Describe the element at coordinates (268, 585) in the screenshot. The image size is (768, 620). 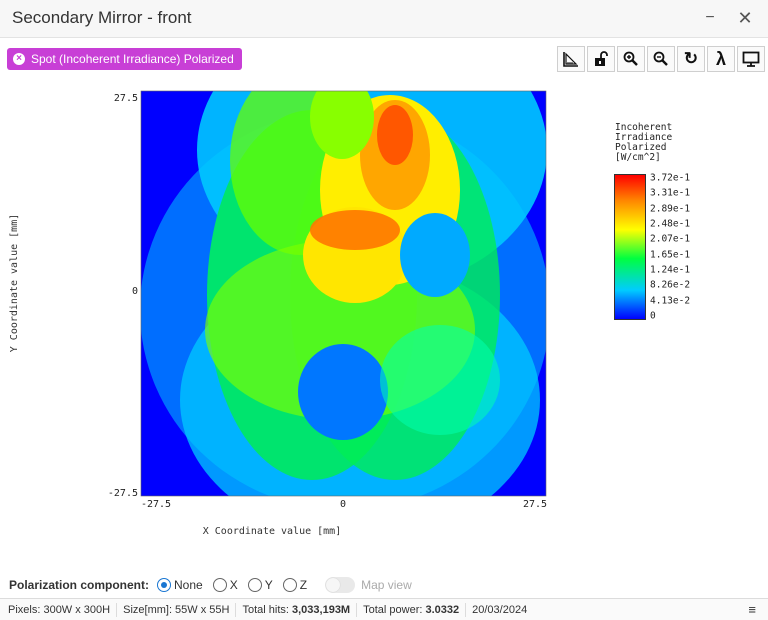
I see `radio-y-label: Y` at that location.